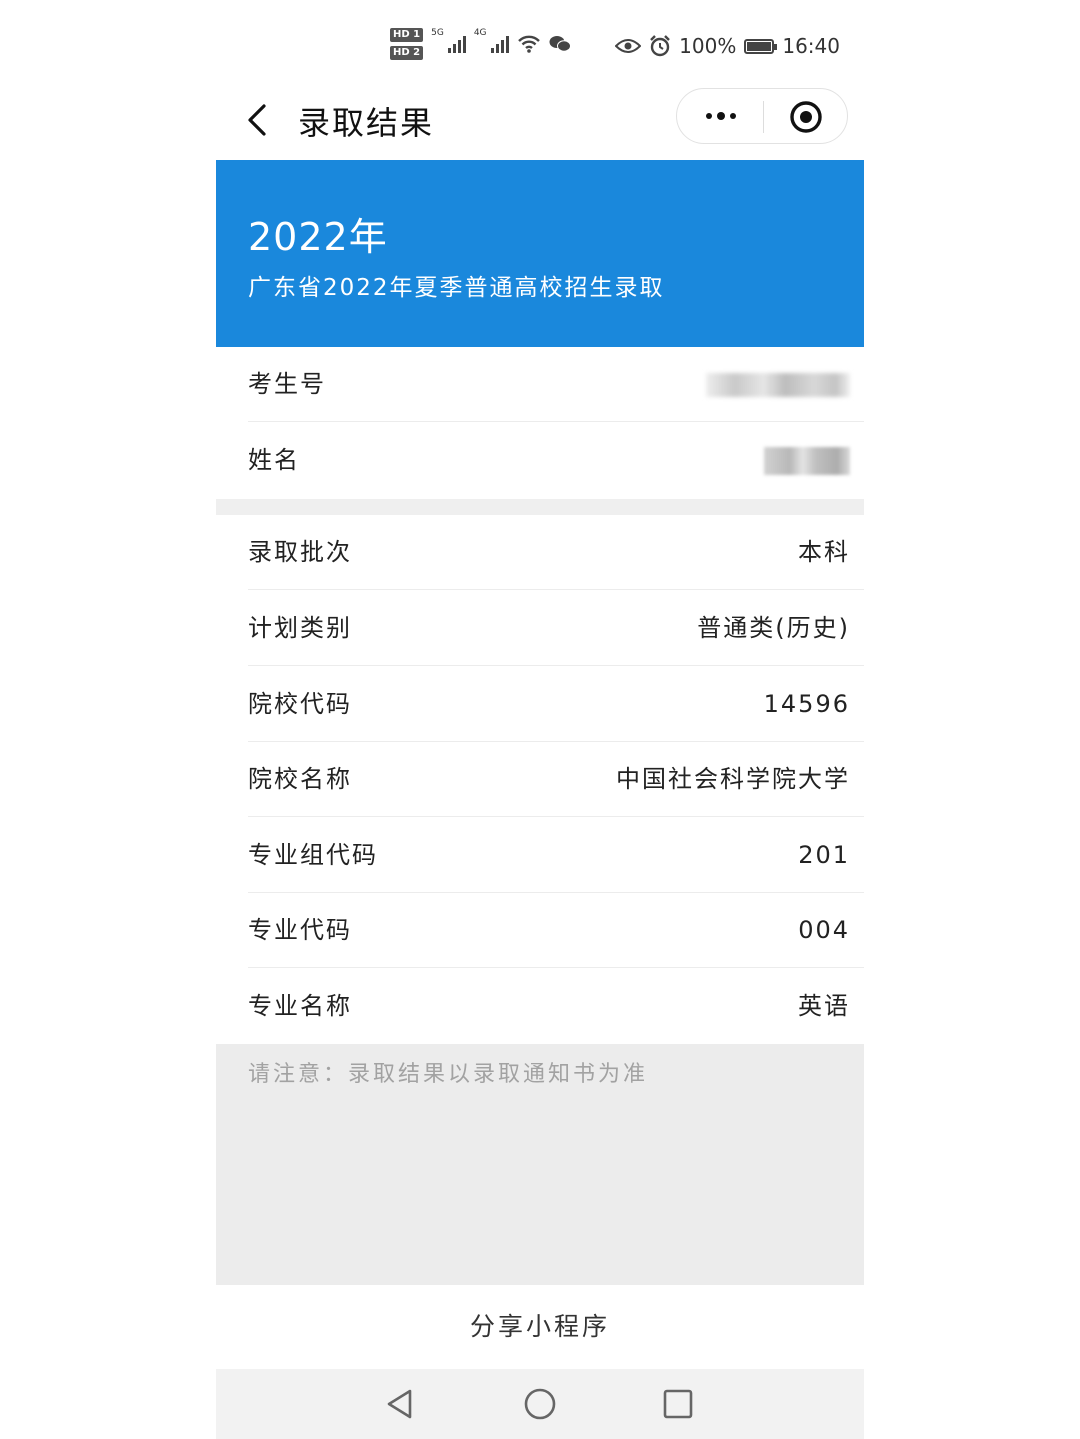 This screenshot has width=1080, height=1439. I want to click on row-label: 录取批次, so click(300, 552).